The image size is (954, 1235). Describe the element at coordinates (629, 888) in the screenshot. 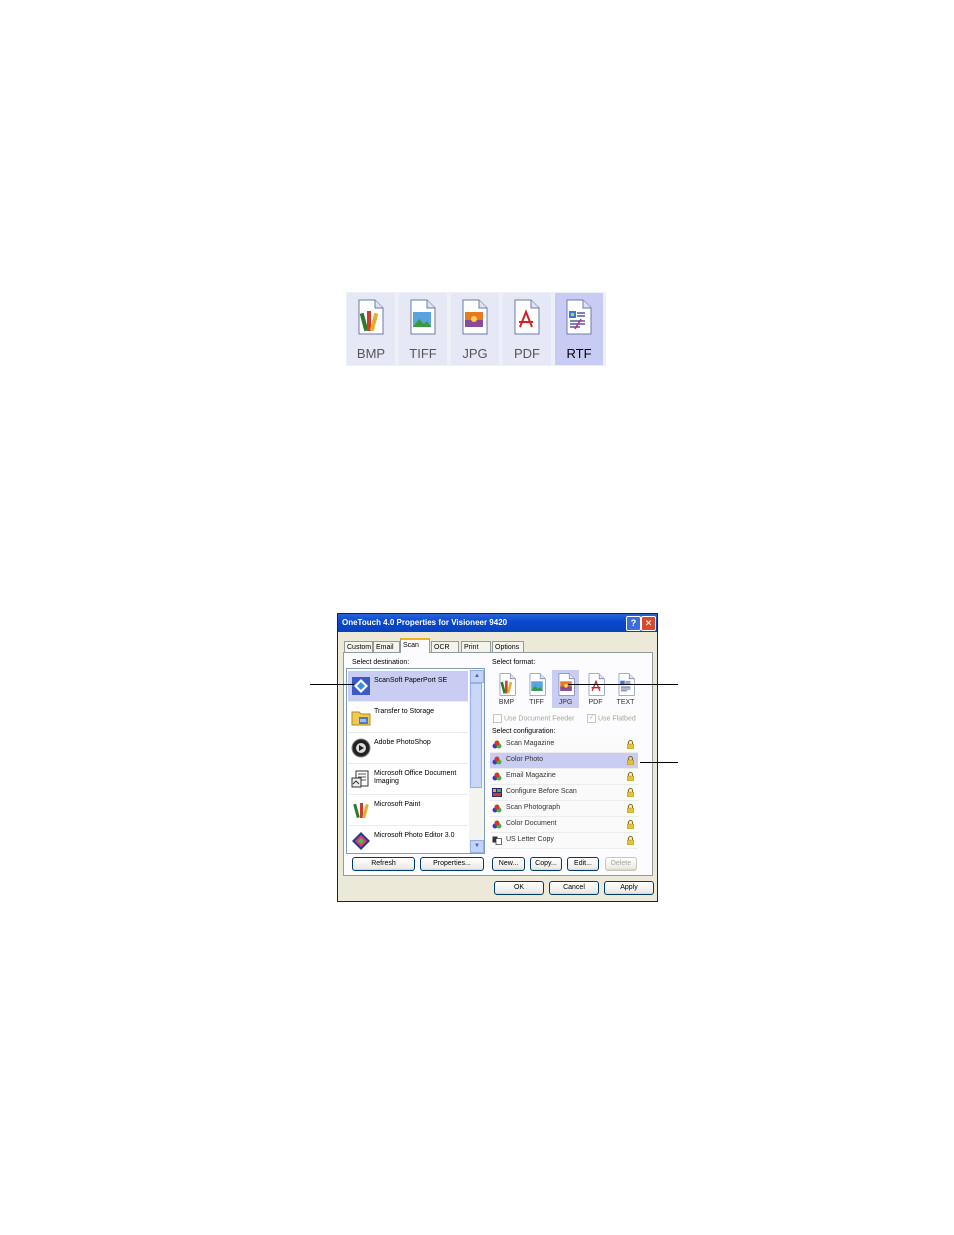

I see `apply-button: Apply` at that location.